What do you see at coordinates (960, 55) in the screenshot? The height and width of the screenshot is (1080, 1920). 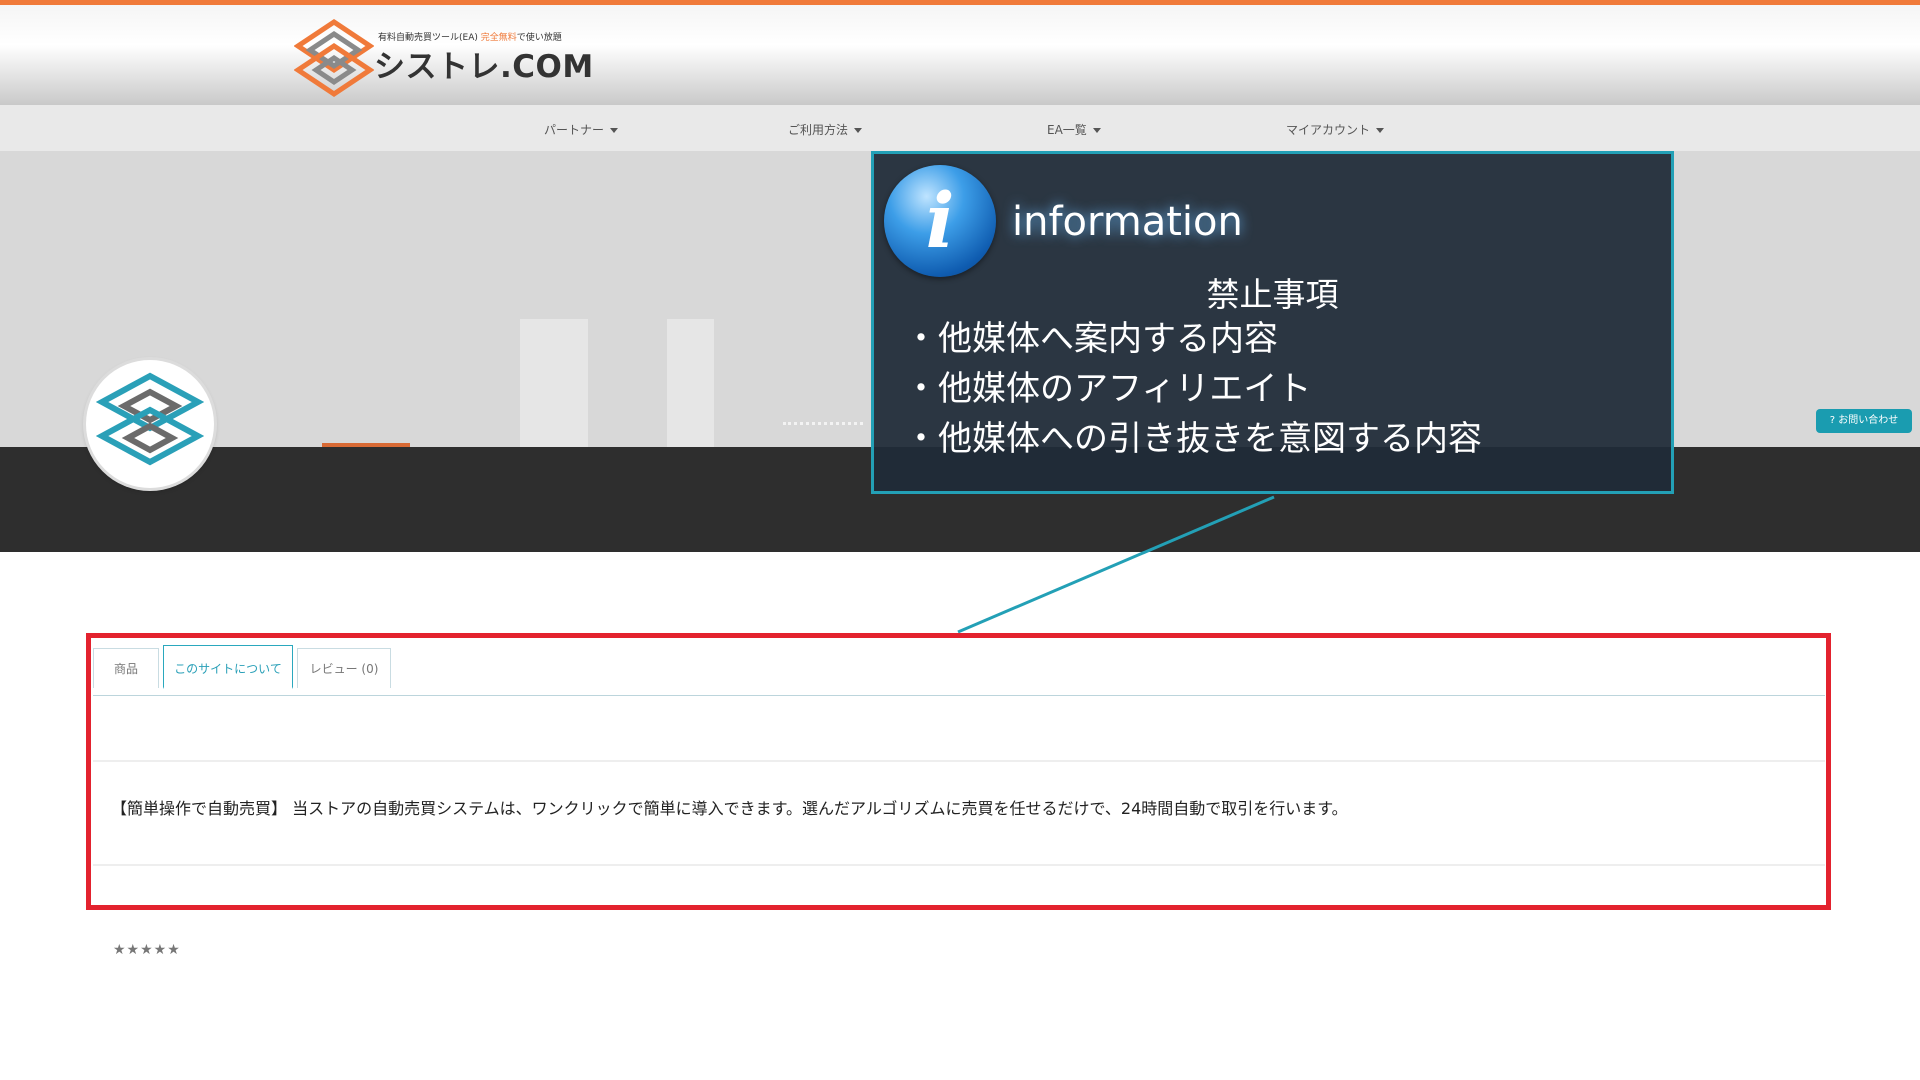 I see `site-header: 有料自動売買ツール(EA) 完全無料で使い放題 シストレ.COM` at bounding box center [960, 55].